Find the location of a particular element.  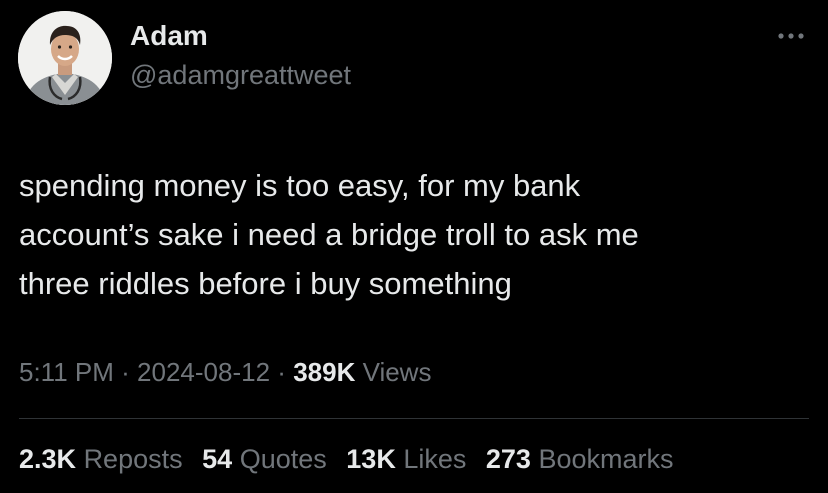

reposts-stat: 2.3K Reposts is located at coordinates (101, 459).